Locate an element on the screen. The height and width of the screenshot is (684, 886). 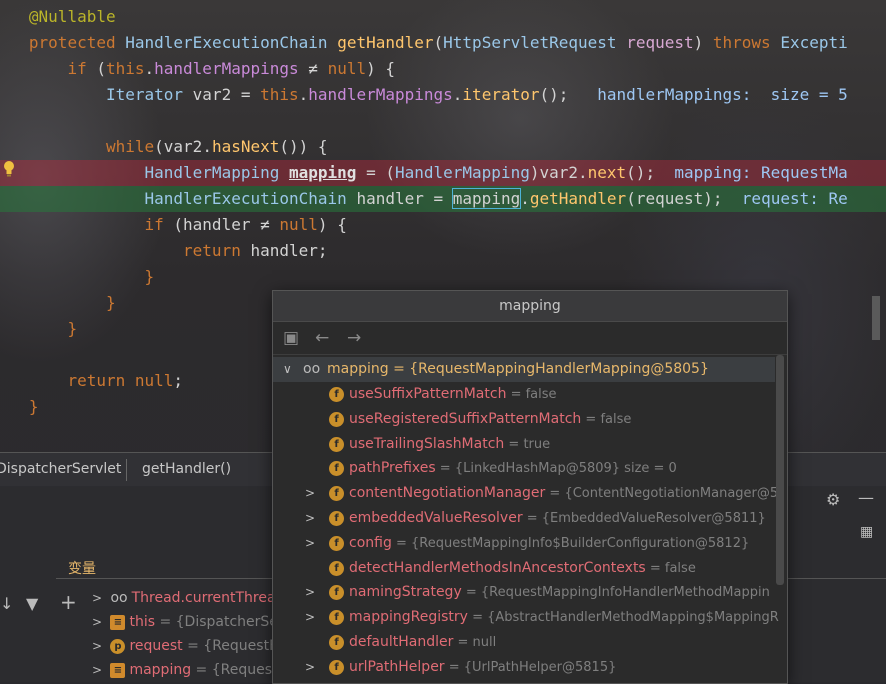
field-value: = {UrlPathHelper@5815} is located at coordinates (530, 667).